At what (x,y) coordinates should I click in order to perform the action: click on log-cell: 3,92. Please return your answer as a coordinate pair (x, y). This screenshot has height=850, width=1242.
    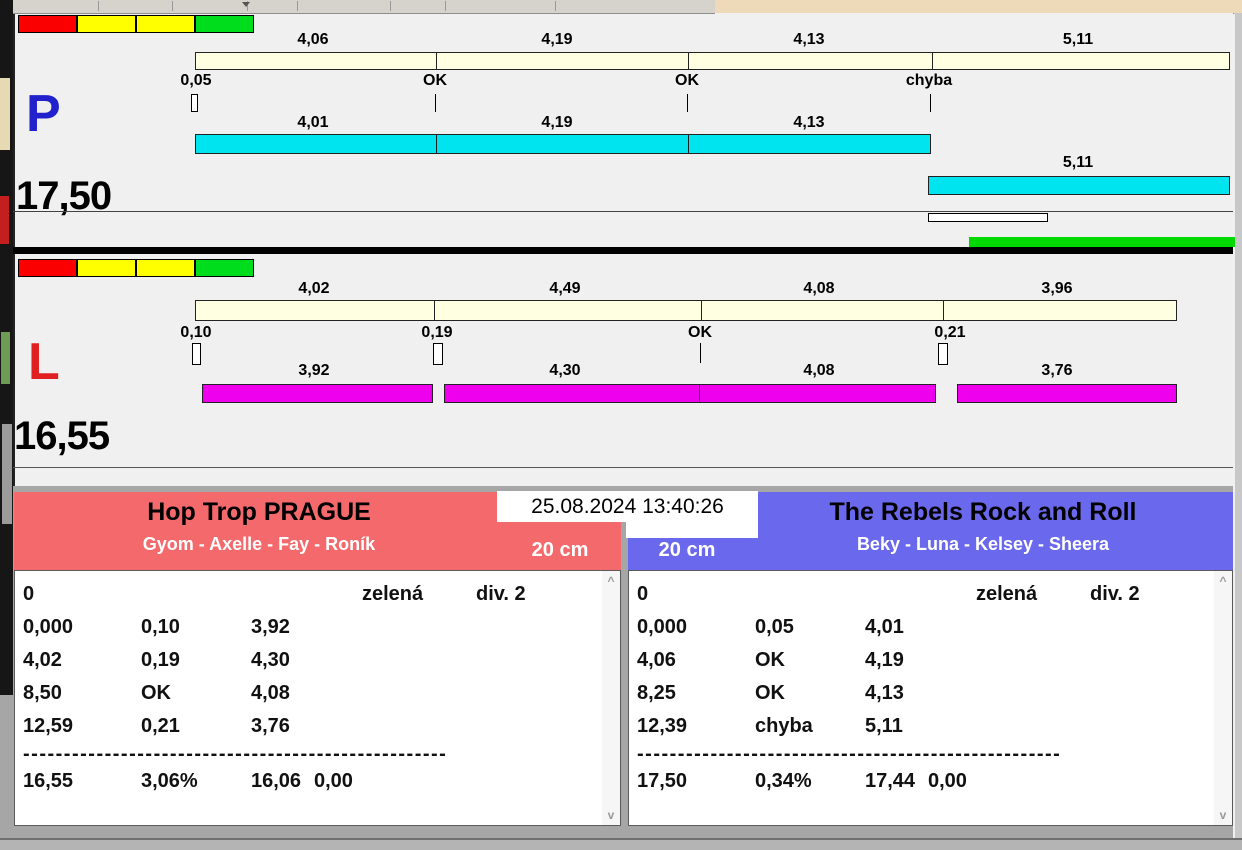
    Looking at the image, I should click on (270, 627).